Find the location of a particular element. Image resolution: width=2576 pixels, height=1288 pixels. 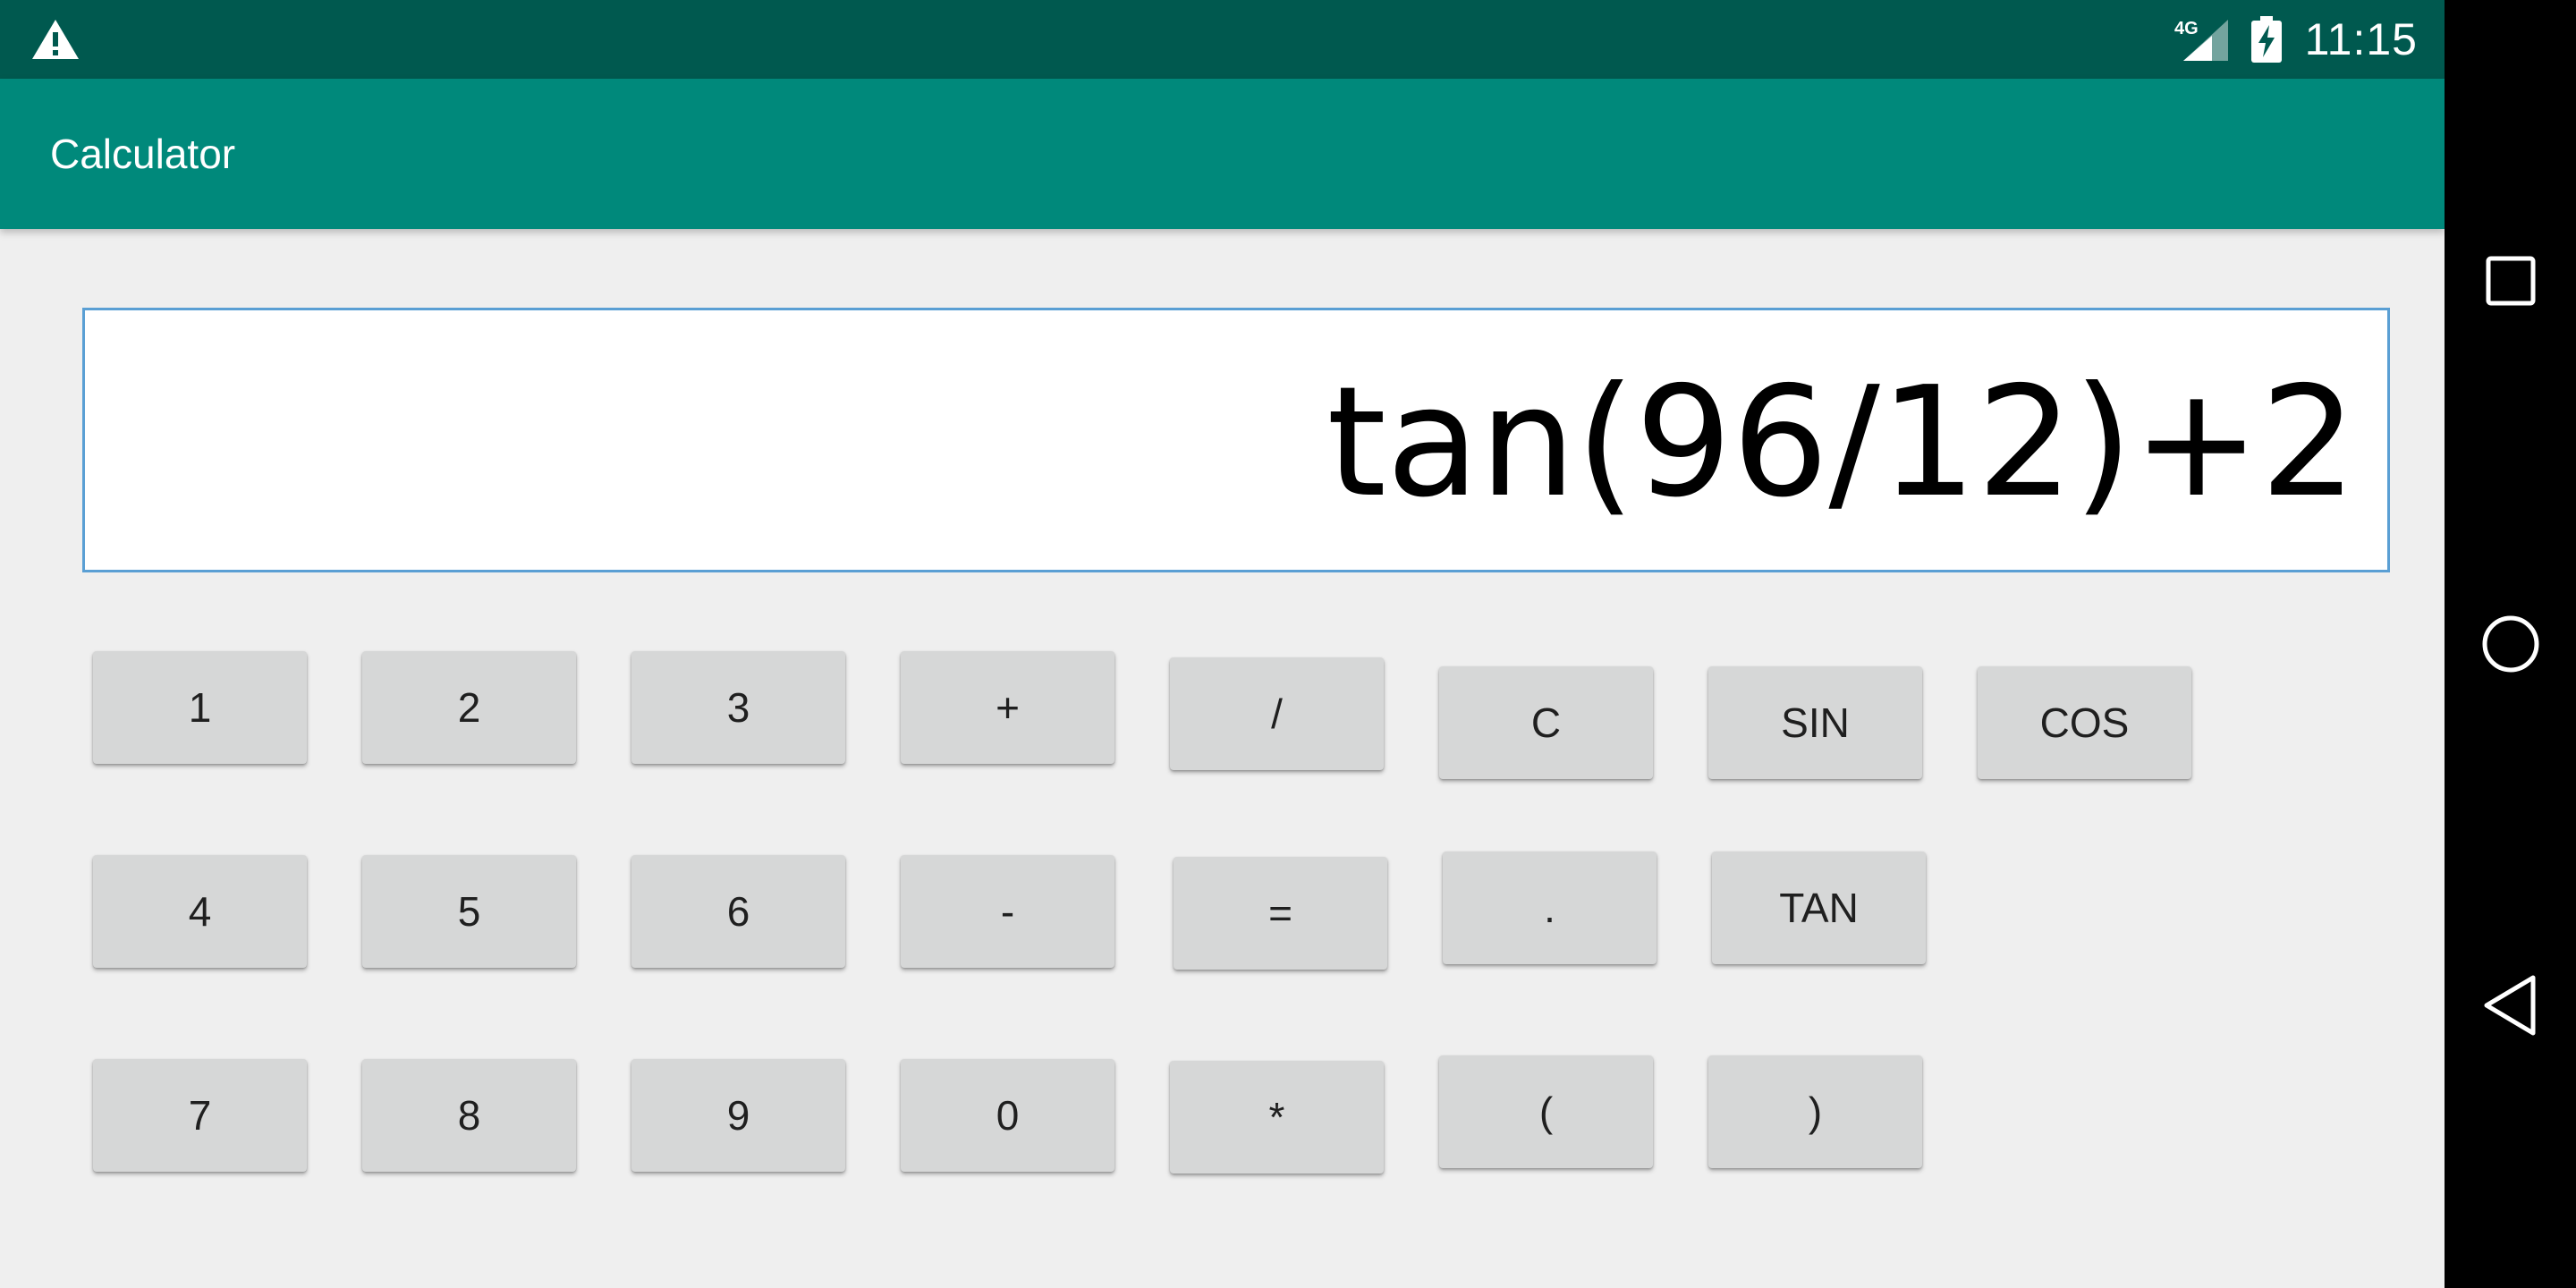

navigation-bar is located at coordinates (2510, 644).